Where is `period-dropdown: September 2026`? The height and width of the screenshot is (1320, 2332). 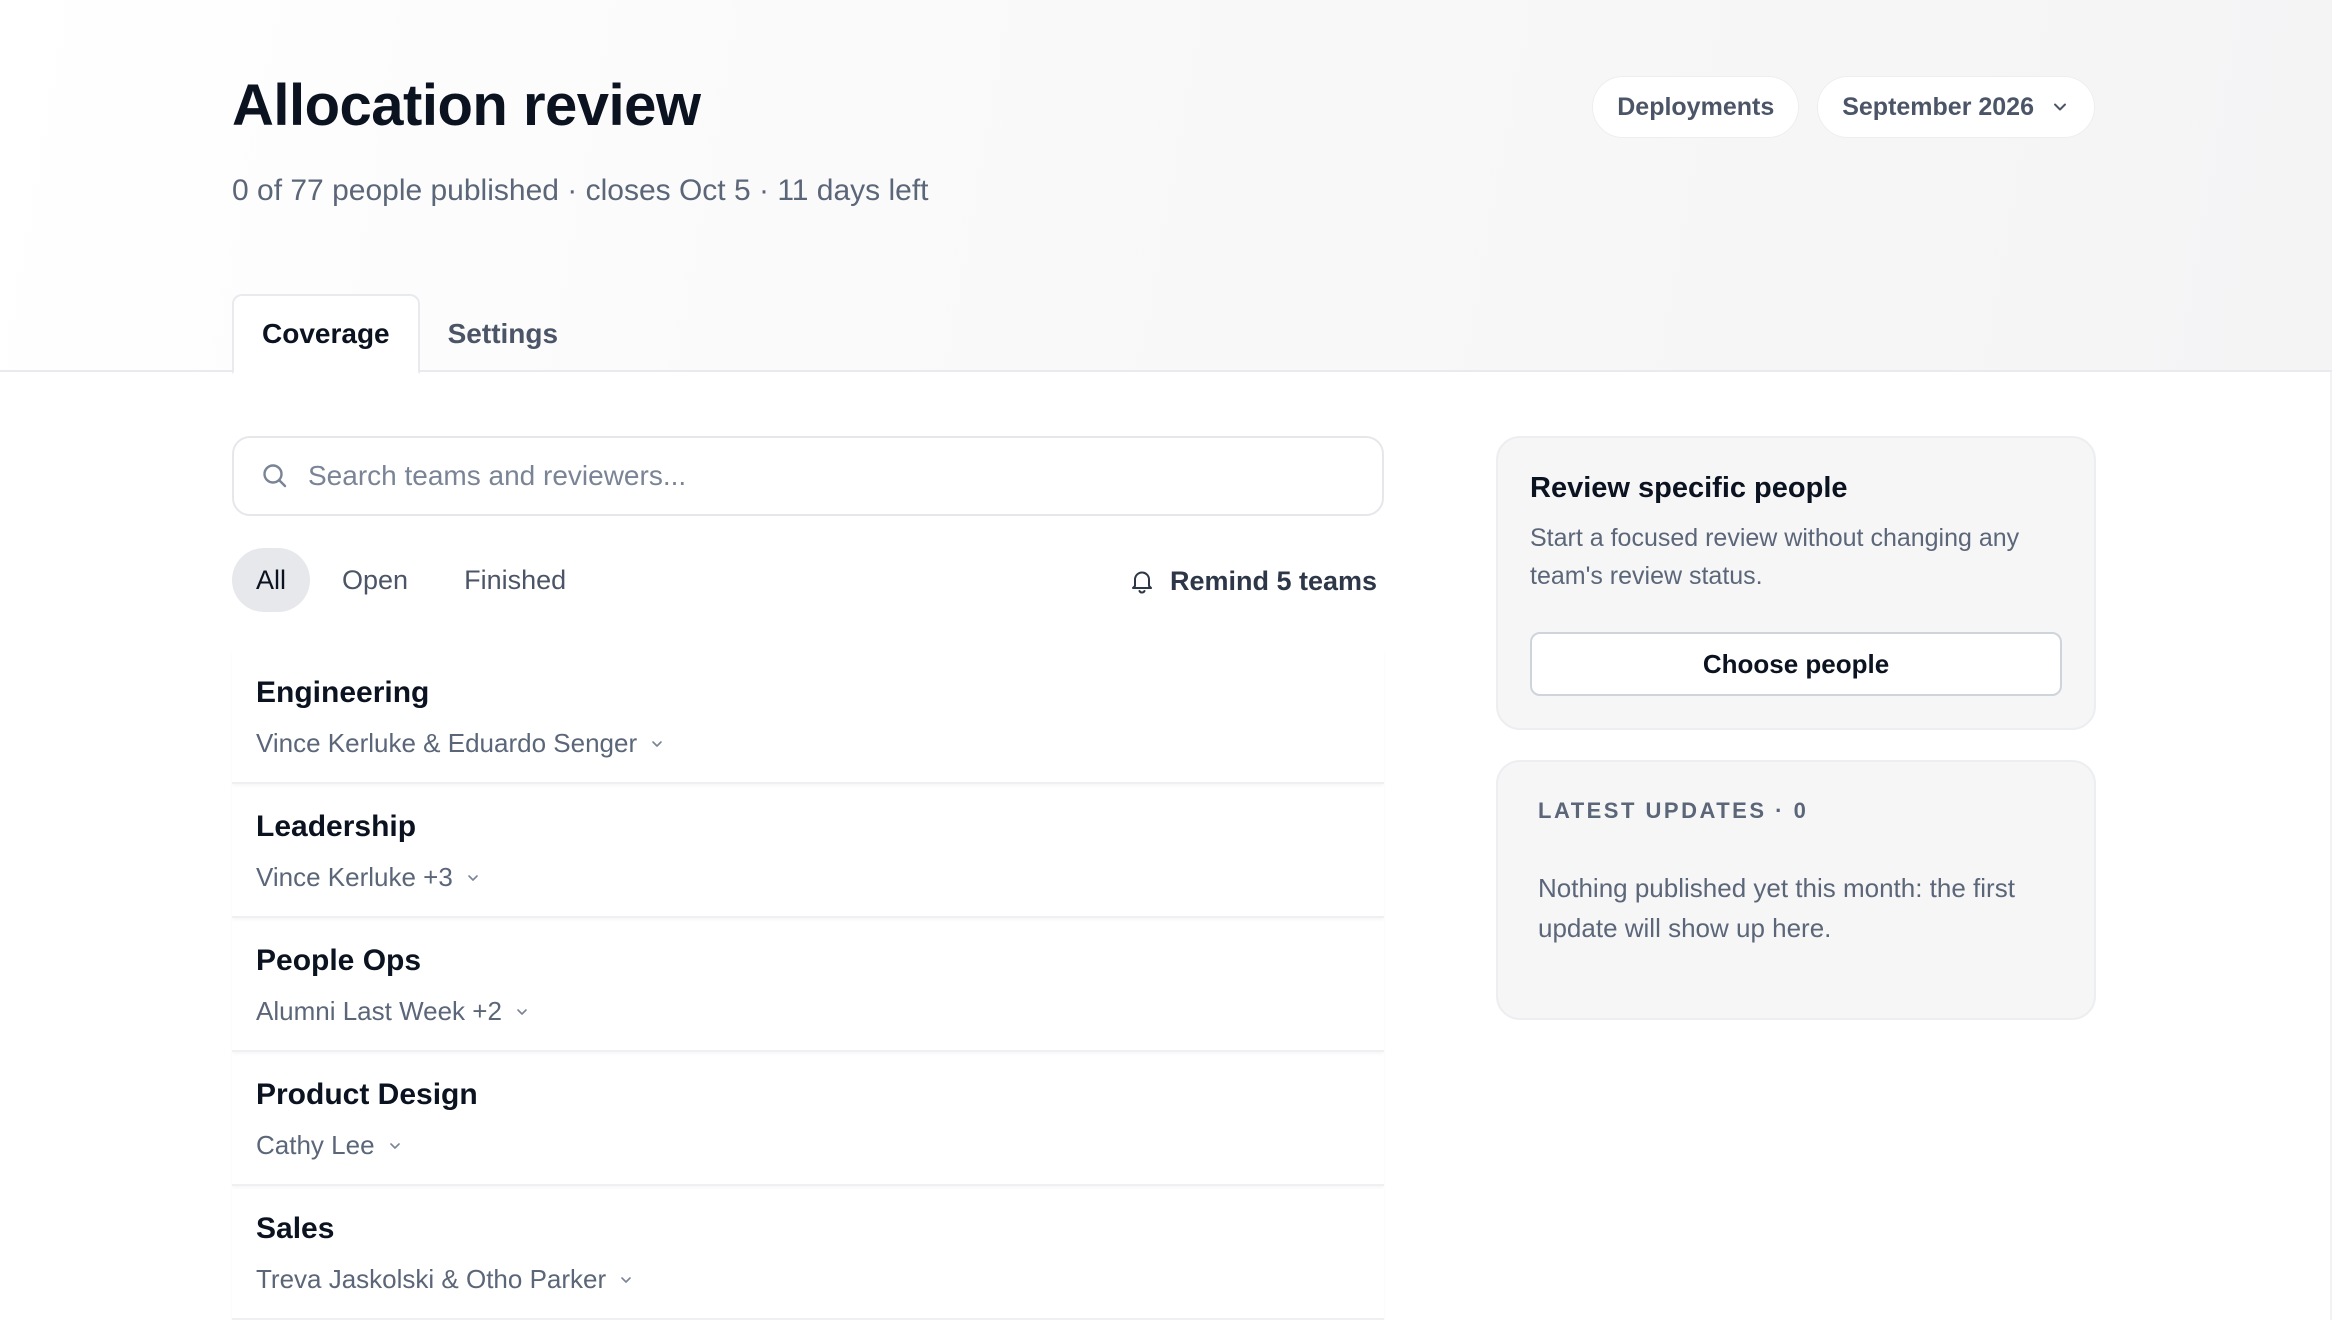 period-dropdown: September 2026 is located at coordinates (1956, 107).